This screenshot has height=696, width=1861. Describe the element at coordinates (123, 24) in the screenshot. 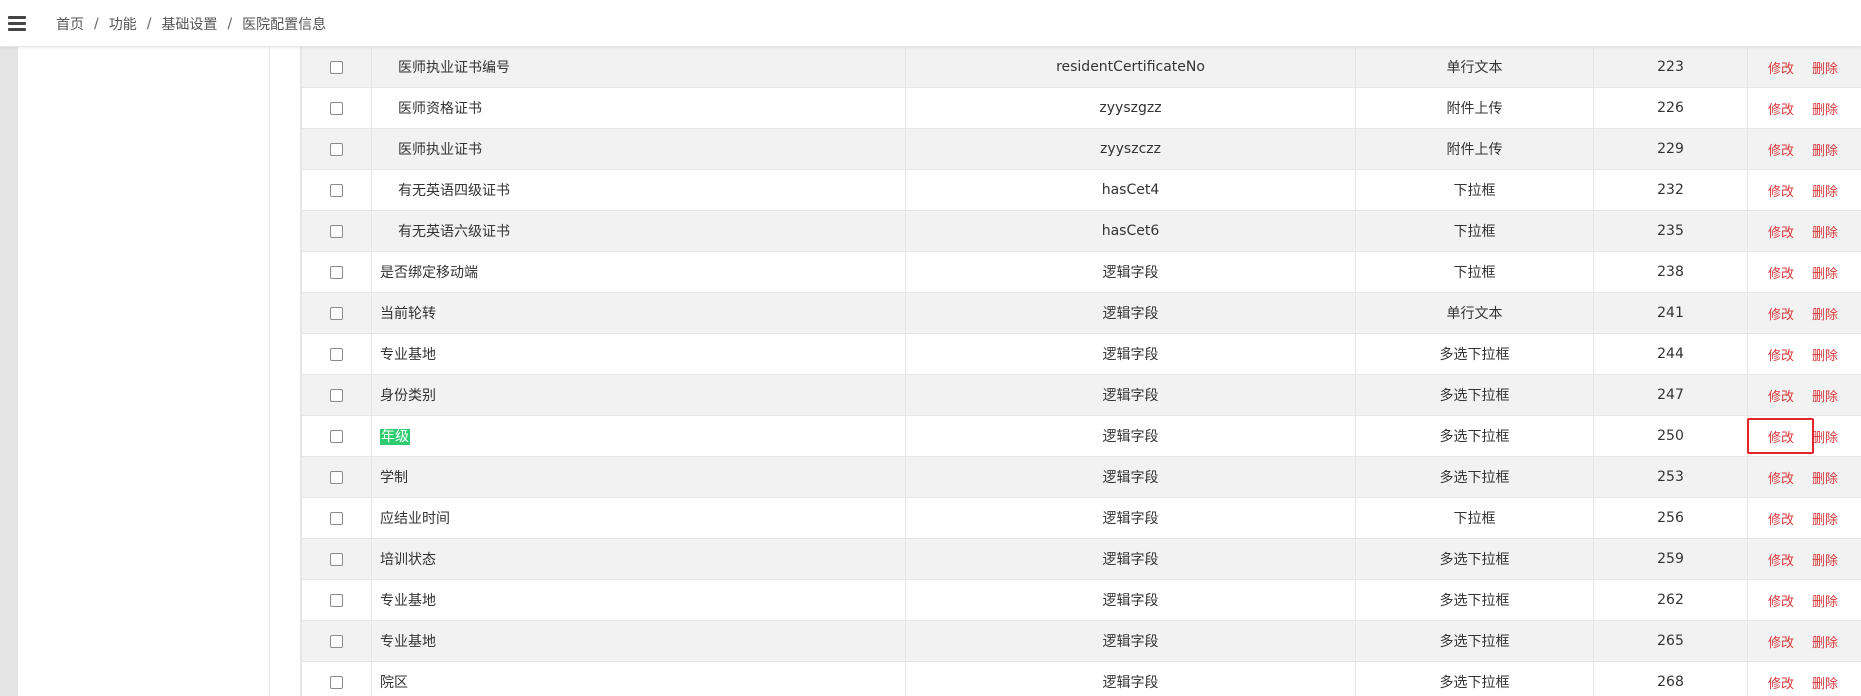

I see `breadcrumb-function: 功能` at that location.